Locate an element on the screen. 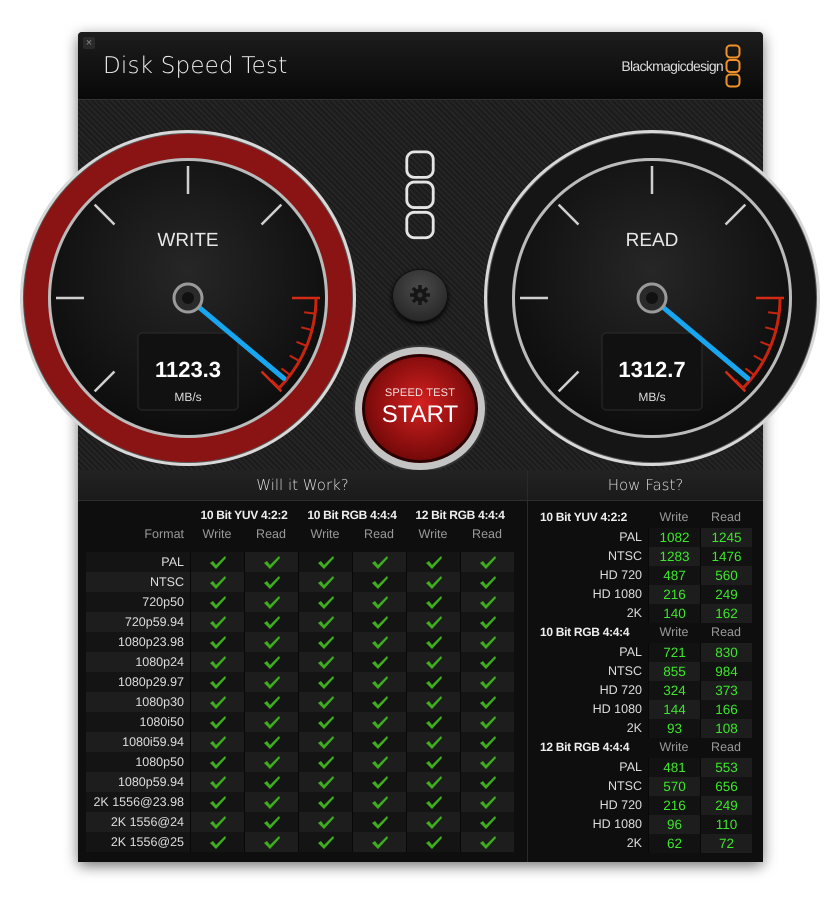 The width and height of the screenshot is (840, 904). speed-cell: 93 is located at coordinates (674, 728).